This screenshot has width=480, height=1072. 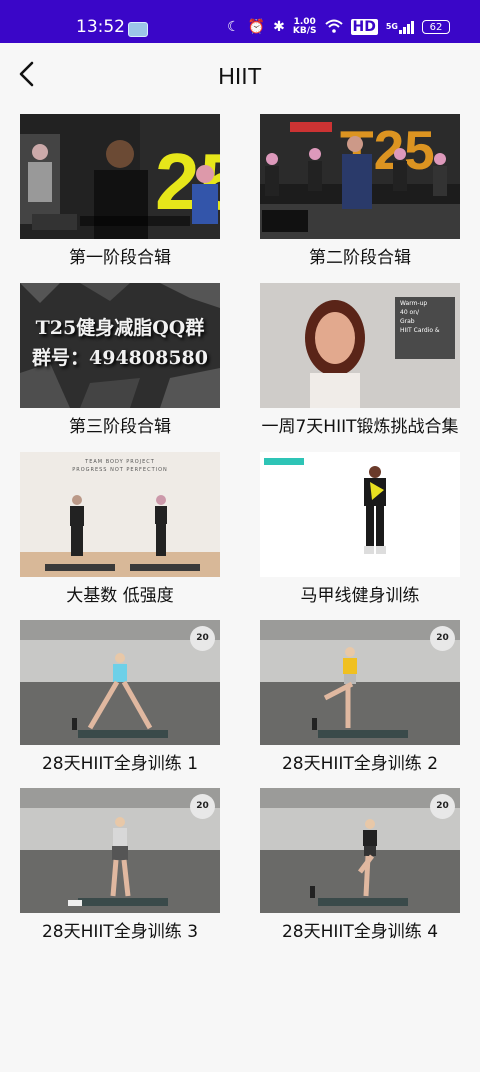 What do you see at coordinates (120, 427) in the screenshot?
I see `video-title: 第三阶段合辑` at bounding box center [120, 427].